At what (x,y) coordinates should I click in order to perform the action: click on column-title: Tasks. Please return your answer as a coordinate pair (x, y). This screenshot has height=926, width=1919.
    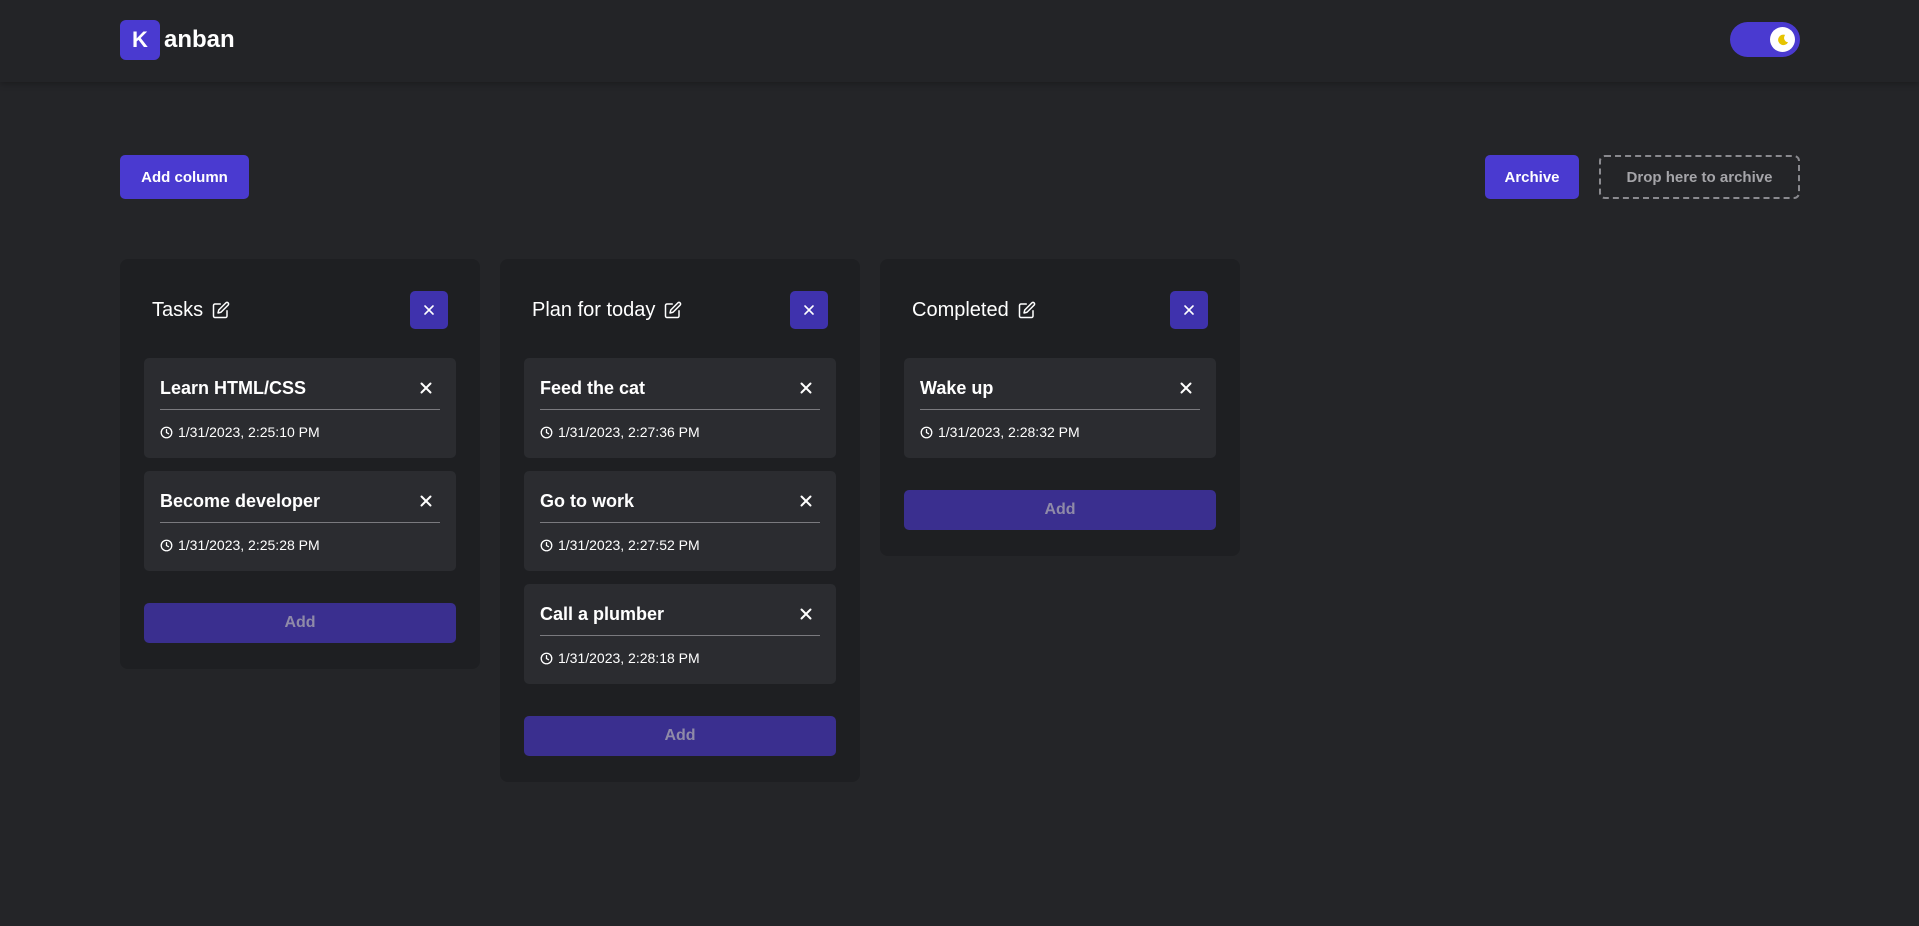
    Looking at the image, I should click on (178, 309).